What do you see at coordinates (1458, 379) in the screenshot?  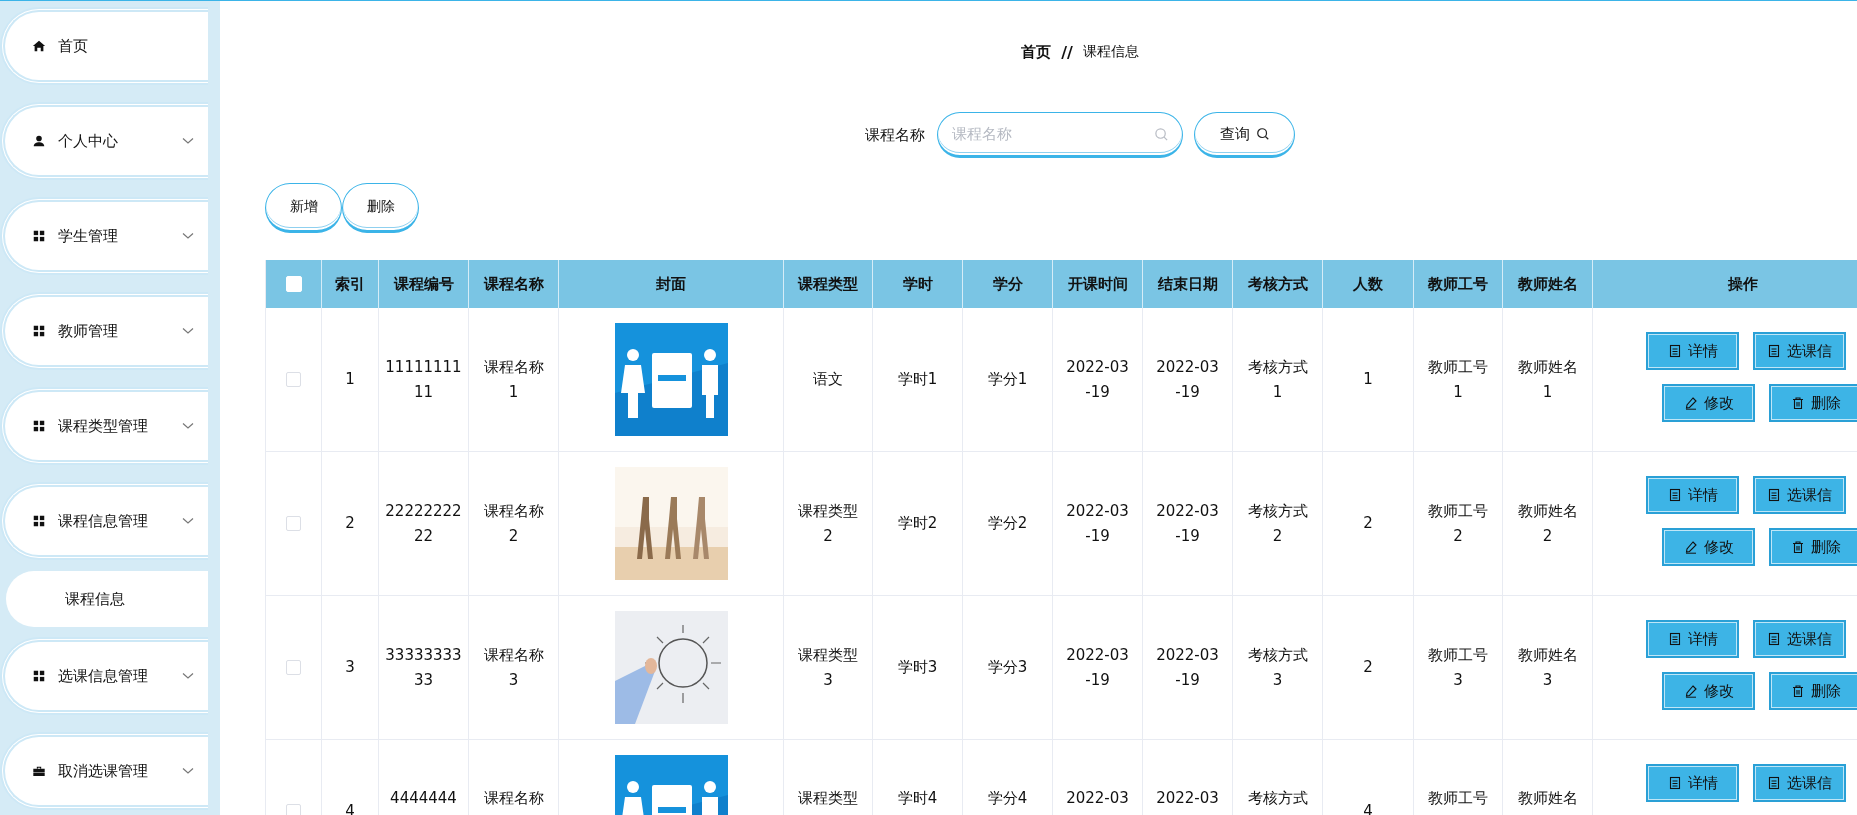 I see `table-cell-text: 教师工号1` at bounding box center [1458, 379].